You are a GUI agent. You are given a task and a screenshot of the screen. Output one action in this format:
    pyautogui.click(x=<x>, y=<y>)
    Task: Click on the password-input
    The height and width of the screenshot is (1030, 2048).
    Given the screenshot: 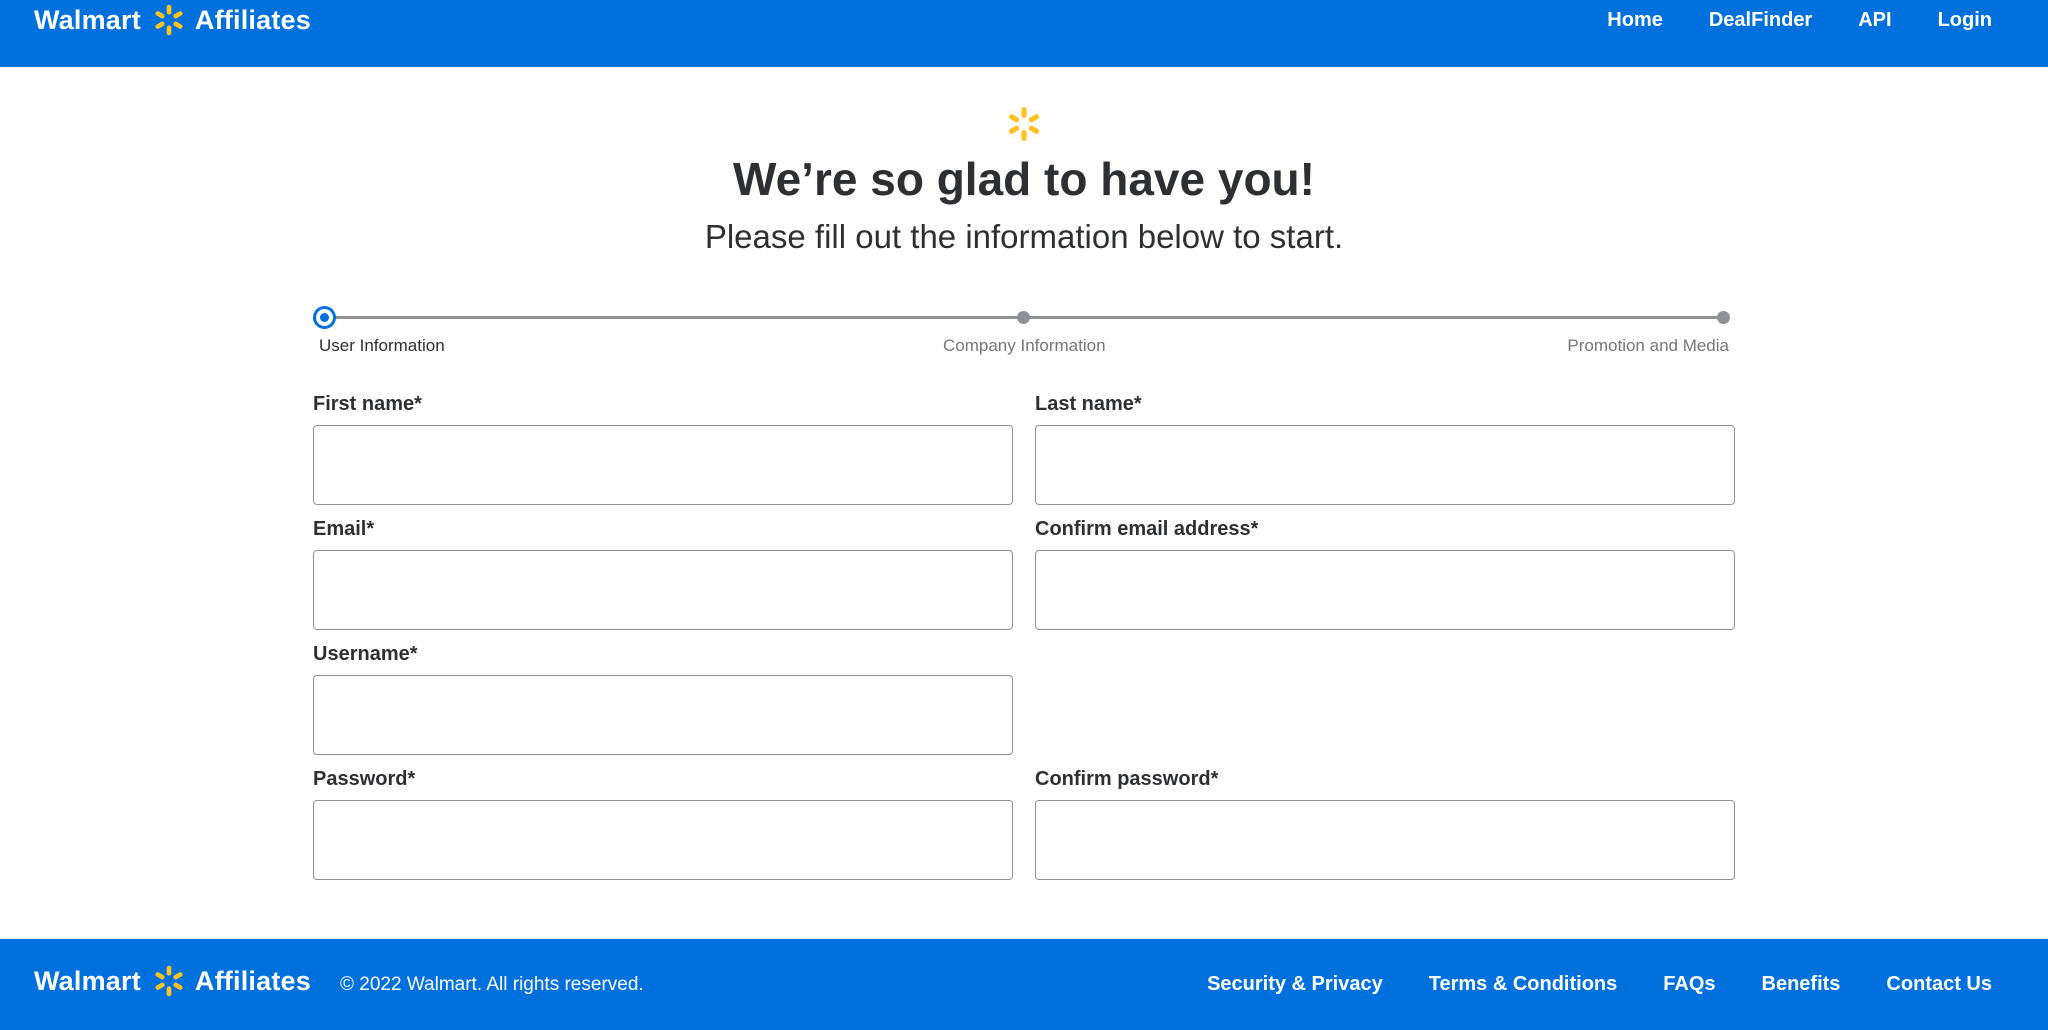 What is the action you would take?
    pyautogui.click(x=663, y=840)
    